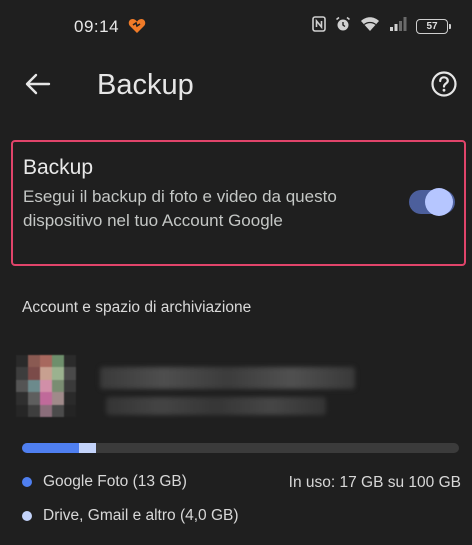 The height and width of the screenshot is (545, 472). I want to click on legend-dot-google-photos, so click(27, 482).